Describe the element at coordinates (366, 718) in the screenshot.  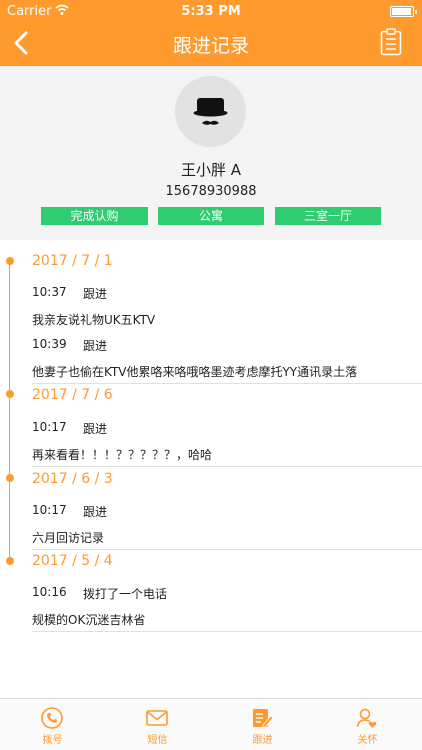
I see `user-heart-icon` at that location.